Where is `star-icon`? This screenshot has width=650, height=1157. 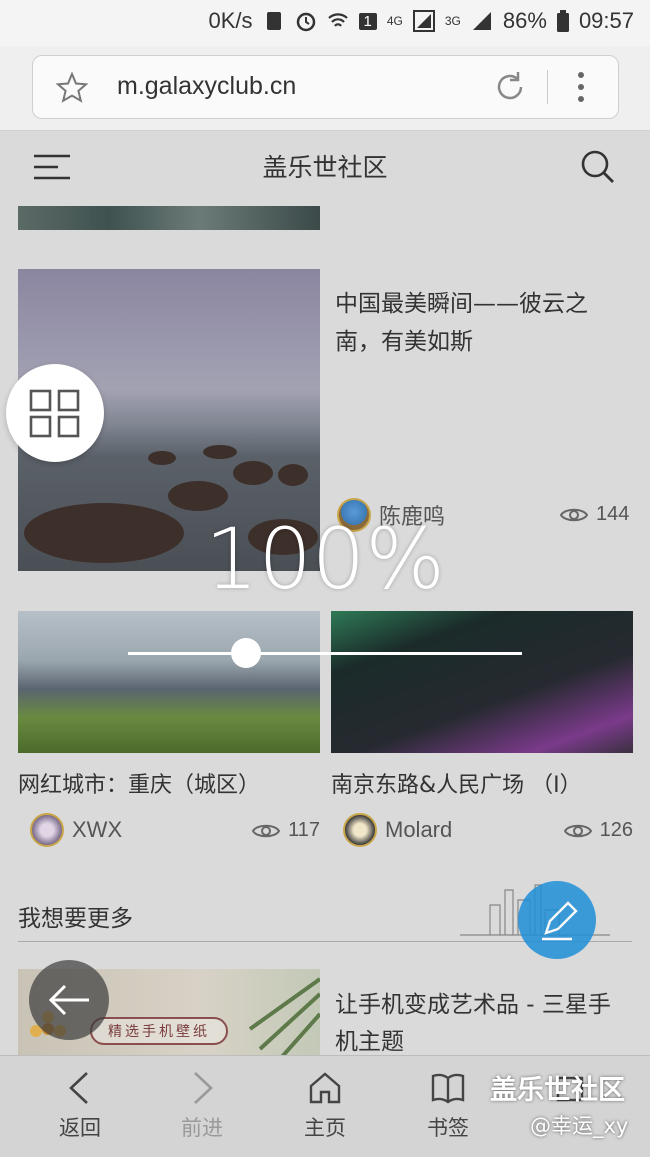 star-icon is located at coordinates (72, 88).